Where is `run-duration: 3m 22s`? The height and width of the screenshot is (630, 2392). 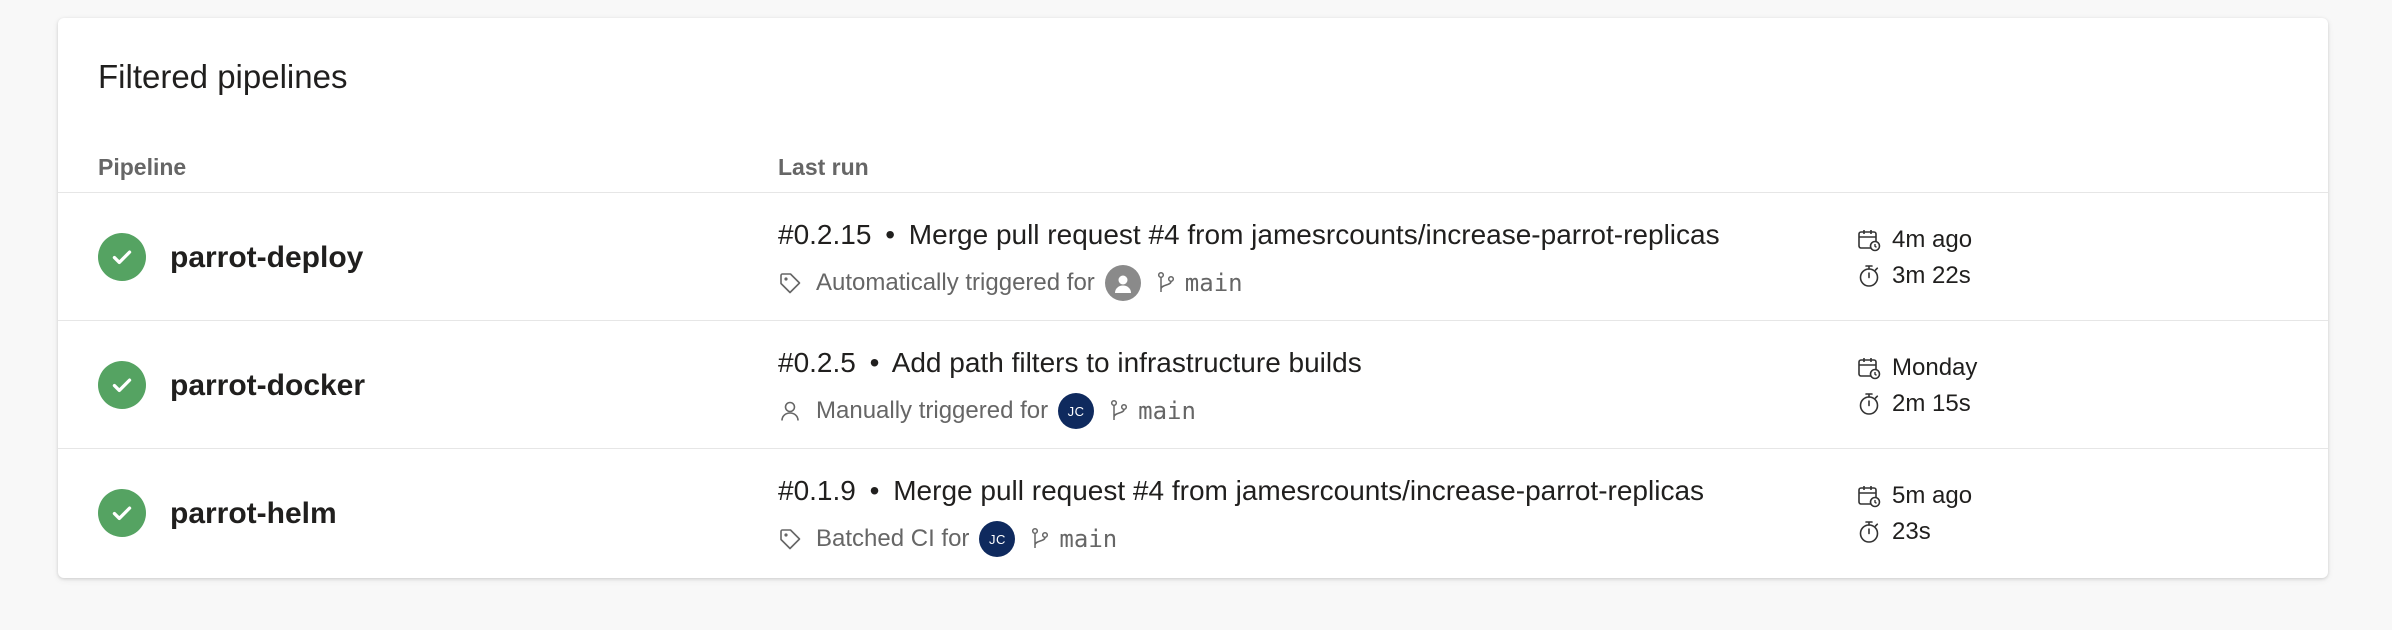
run-duration: 3m 22s is located at coordinates (1913, 276).